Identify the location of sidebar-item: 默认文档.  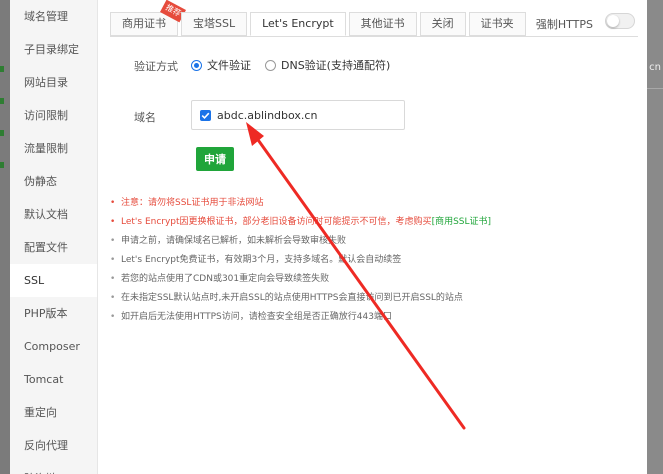
(53, 214).